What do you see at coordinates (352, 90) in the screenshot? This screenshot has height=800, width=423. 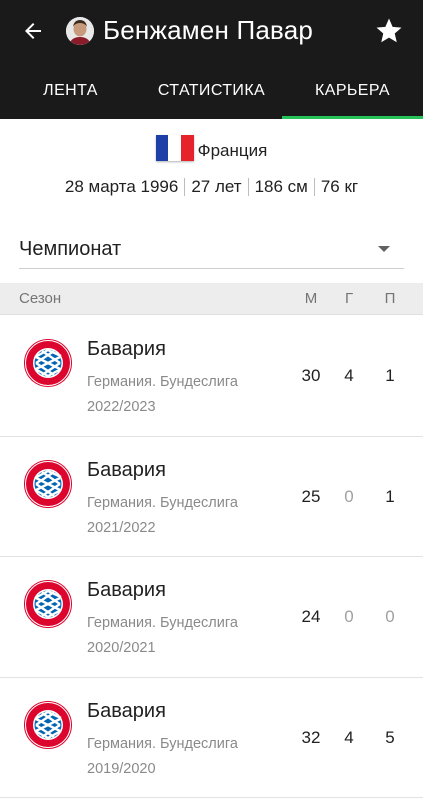 I see `tab-career: КАРЬЕРА` at bounding box center [352, 90].